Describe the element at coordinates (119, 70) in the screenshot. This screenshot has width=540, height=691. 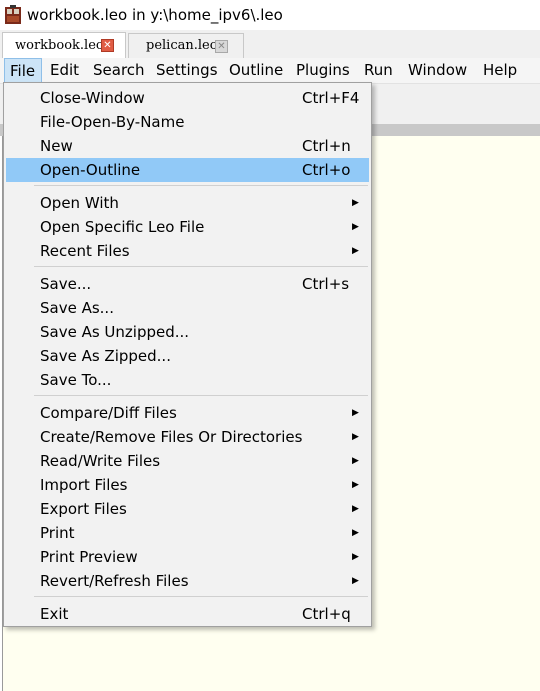
I see `menu-search: Search` at that location.